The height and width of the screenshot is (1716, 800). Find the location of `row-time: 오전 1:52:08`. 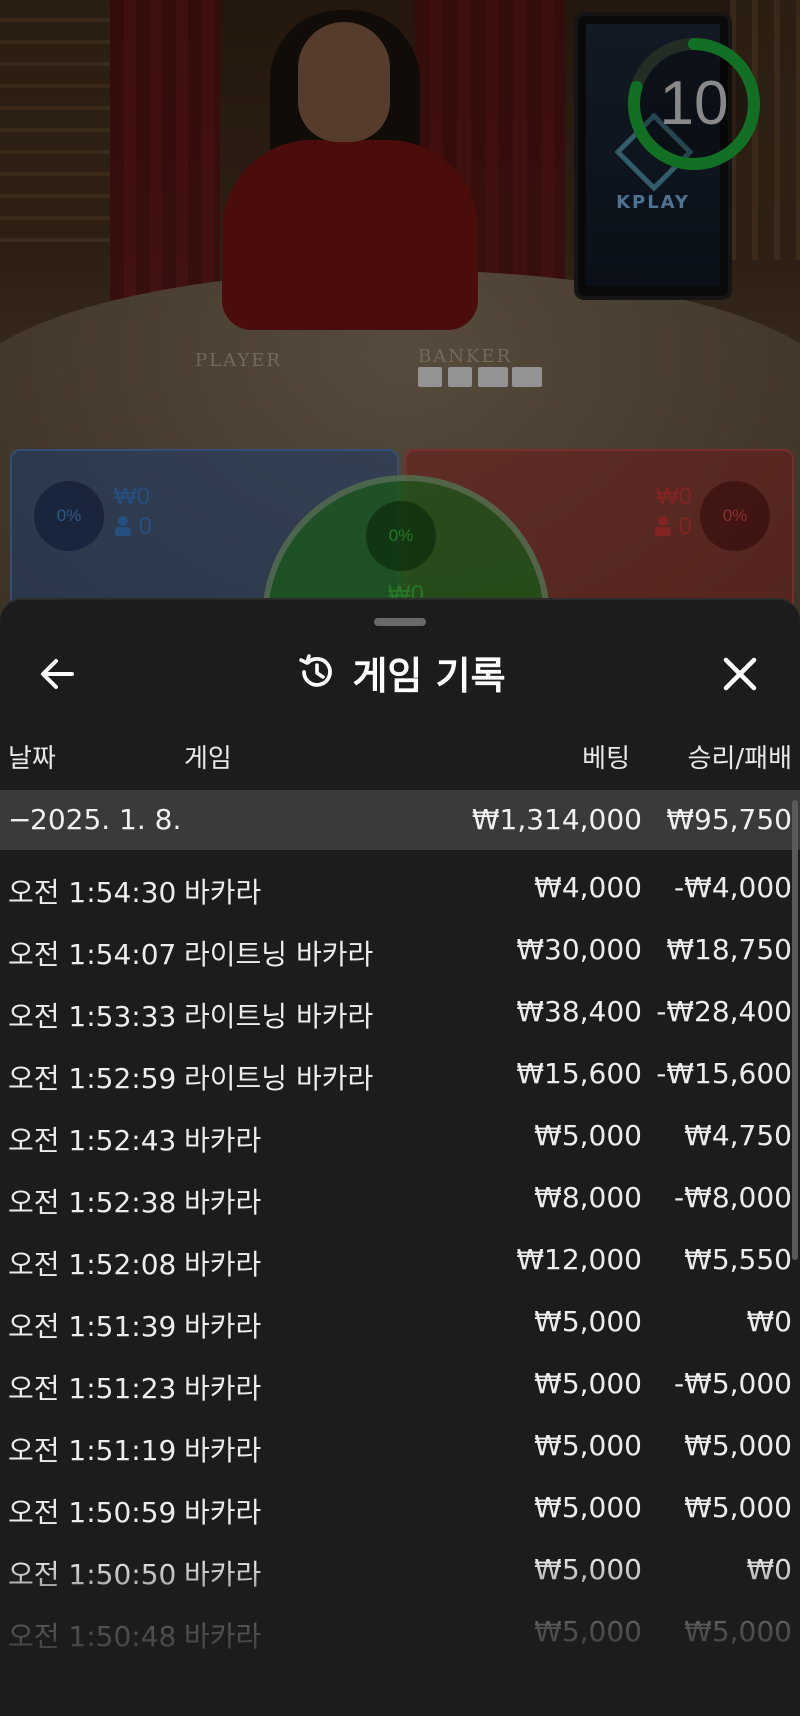

row-time: 오전 1:52:08 is located at coordinates (92, 1264).